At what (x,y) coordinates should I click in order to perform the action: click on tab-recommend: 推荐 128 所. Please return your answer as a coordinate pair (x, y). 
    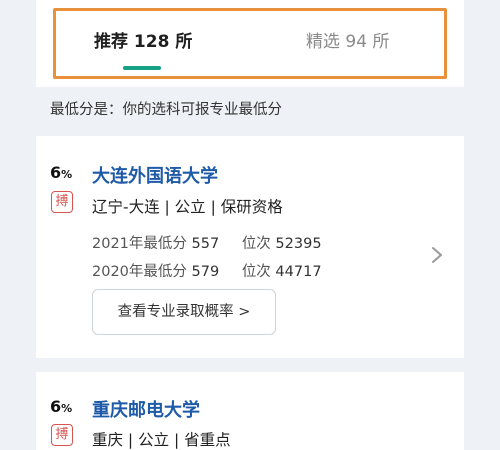
    Looking at the image, I should click on (143, 39).